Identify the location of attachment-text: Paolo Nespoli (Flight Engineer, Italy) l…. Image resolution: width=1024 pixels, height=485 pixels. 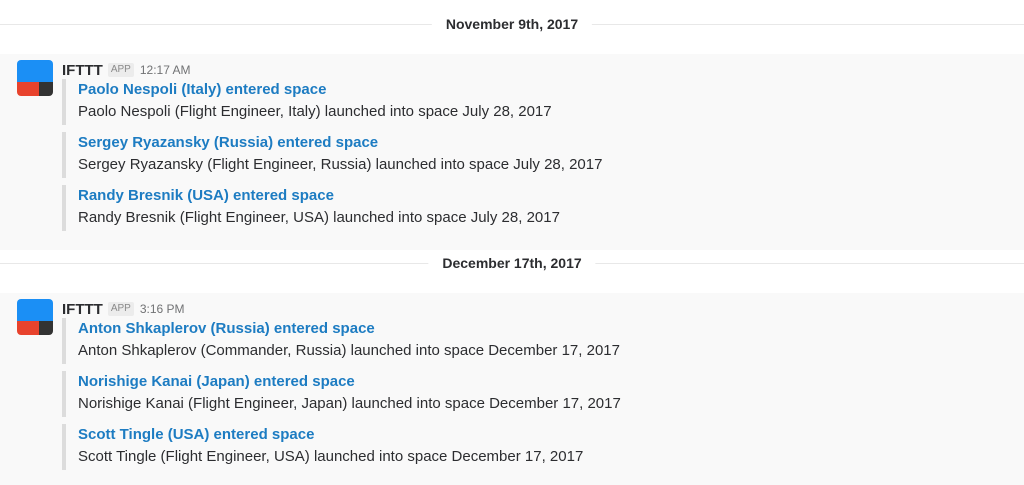
(315, 111).